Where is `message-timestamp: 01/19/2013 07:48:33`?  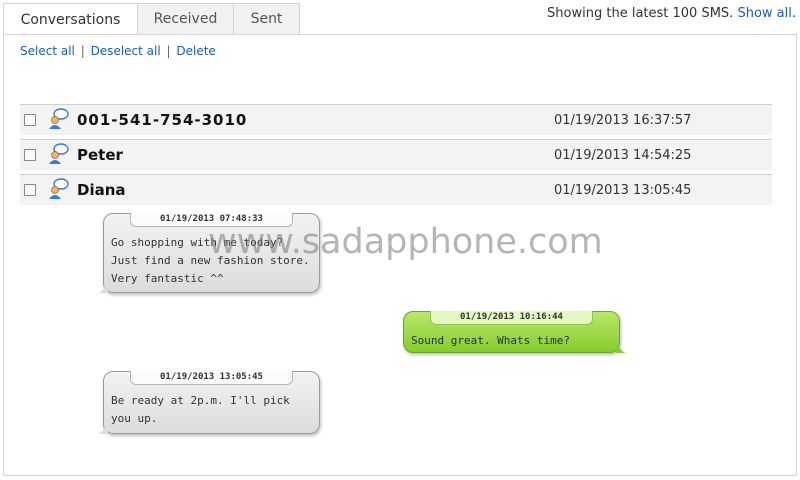 message-timestamp: 01/19/2013 07:48:33 is located at coordinates (211, 220).